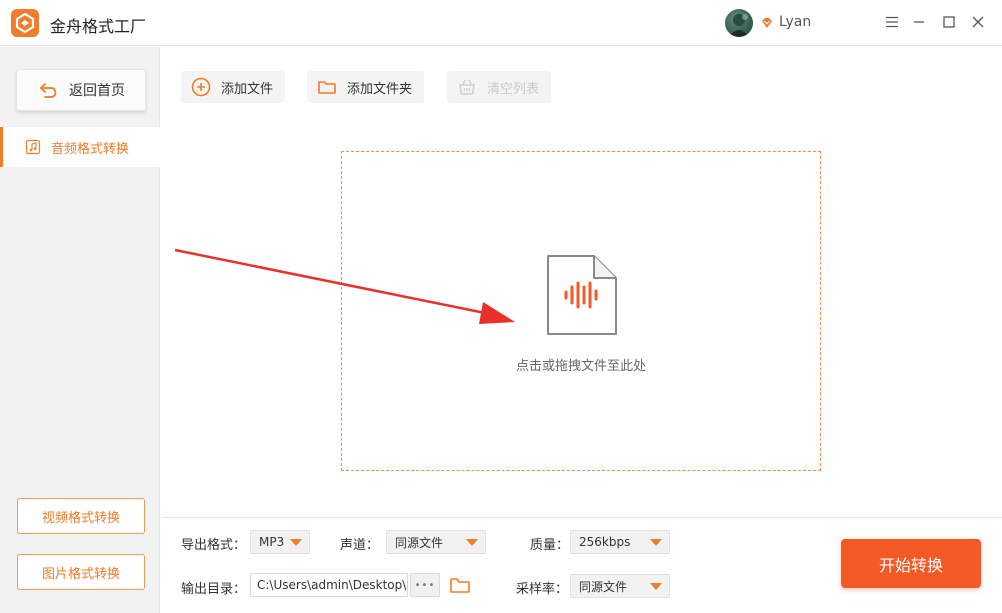 Image resolution: width=1002 pixels, height=613 pixels. Describe the element at coordinates (949, 22) in the screenshot. I see `maximize-icon` at that location.